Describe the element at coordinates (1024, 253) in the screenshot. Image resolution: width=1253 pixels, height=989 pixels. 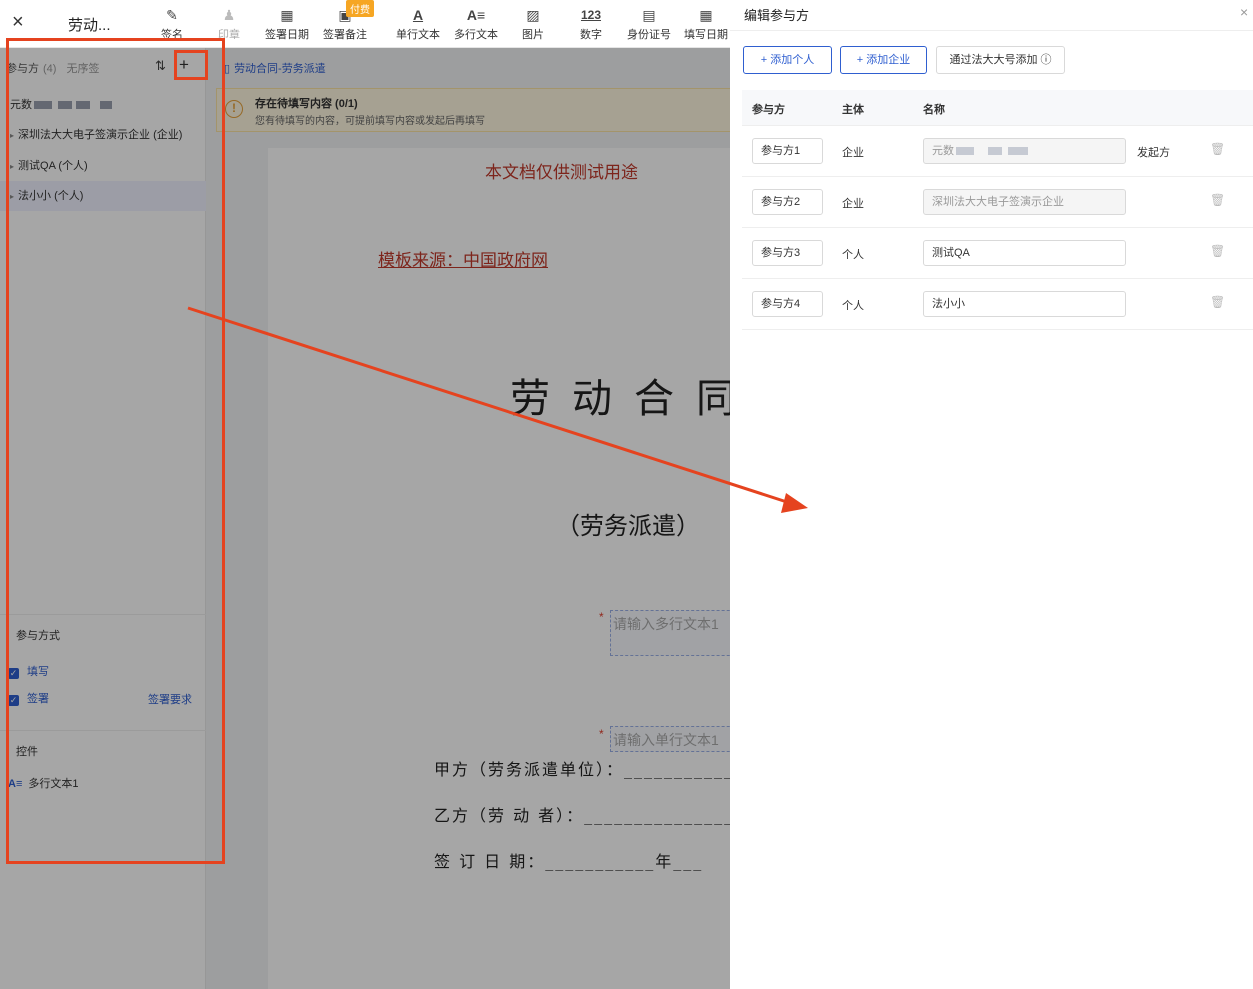
I see `party-name-field: 测试QA` at that location.